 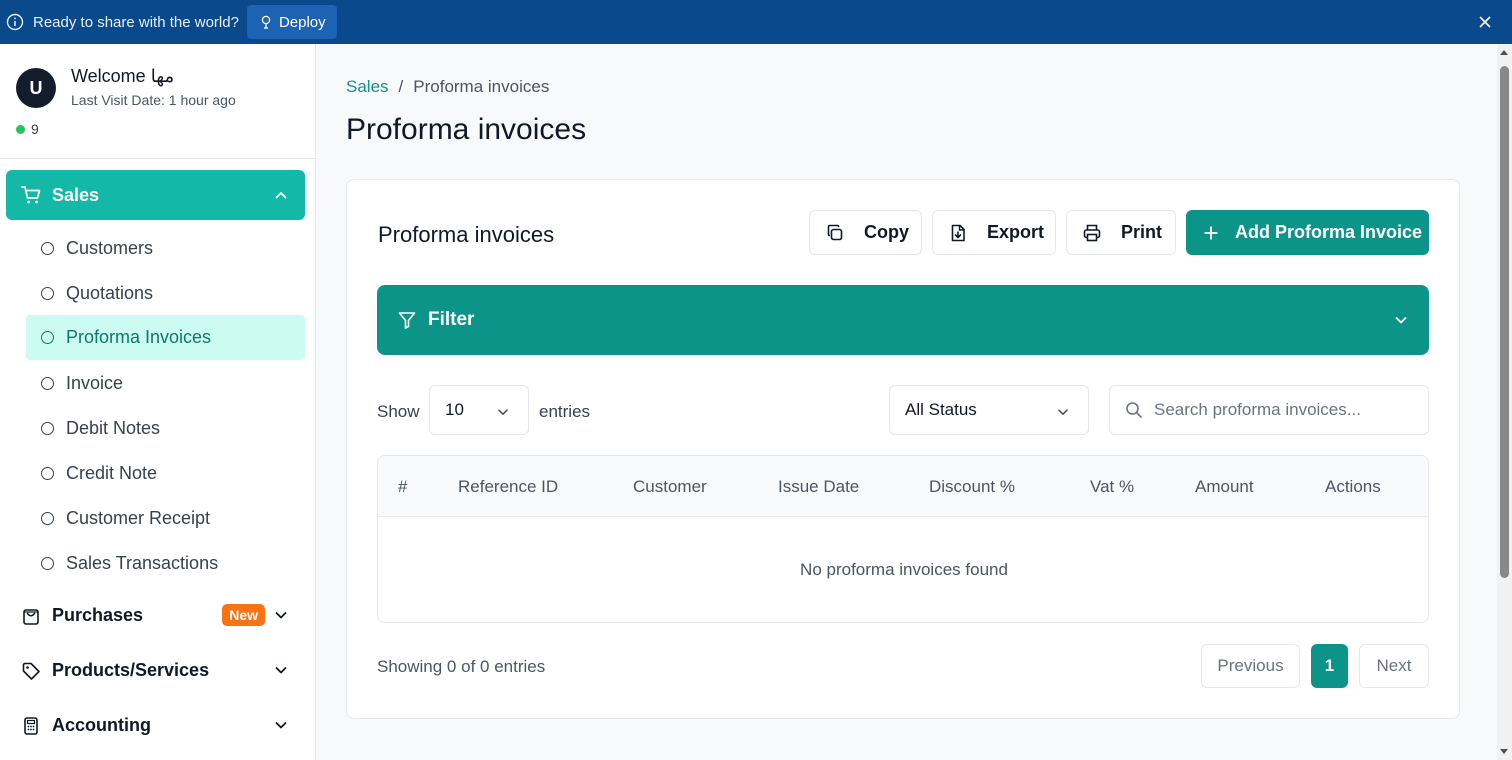 I want to click on column-header-actions: Actions, so click(x=1353, y=486).